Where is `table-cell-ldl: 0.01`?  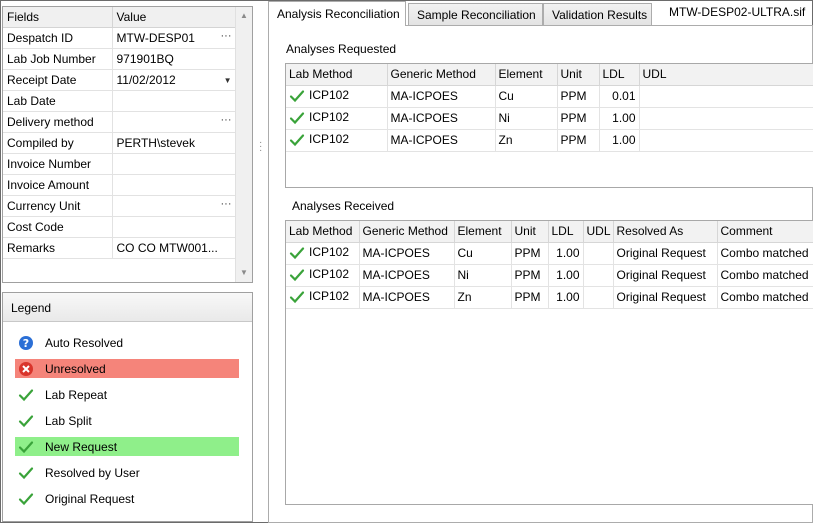 table-cell-ldl: 0.01 is located at coordinates (619, 96).